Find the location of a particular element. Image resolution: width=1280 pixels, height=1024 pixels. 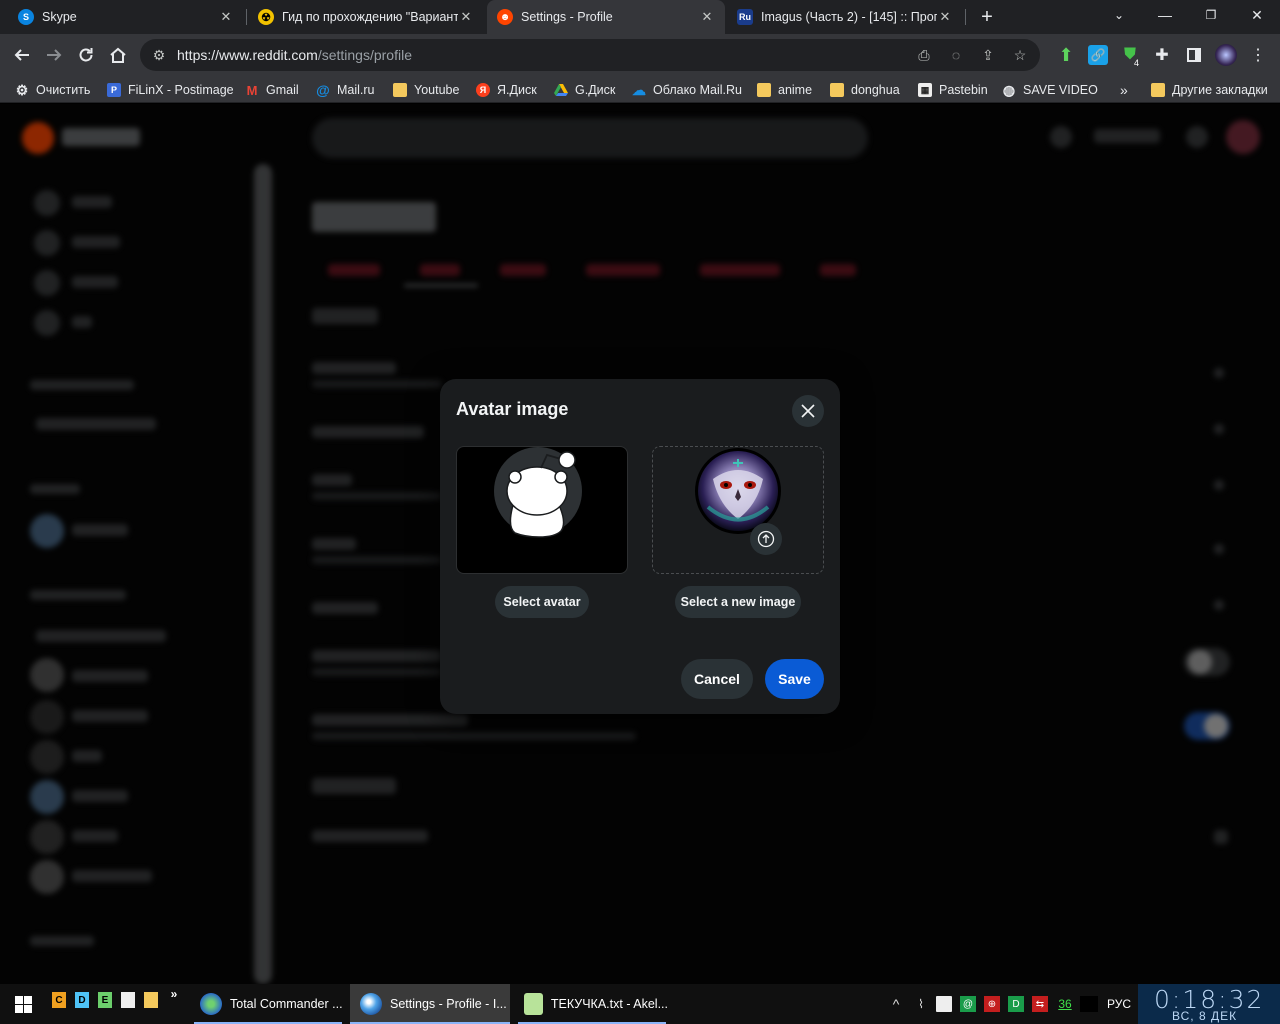

profile-avatar is located at coordinates (1226, 55).